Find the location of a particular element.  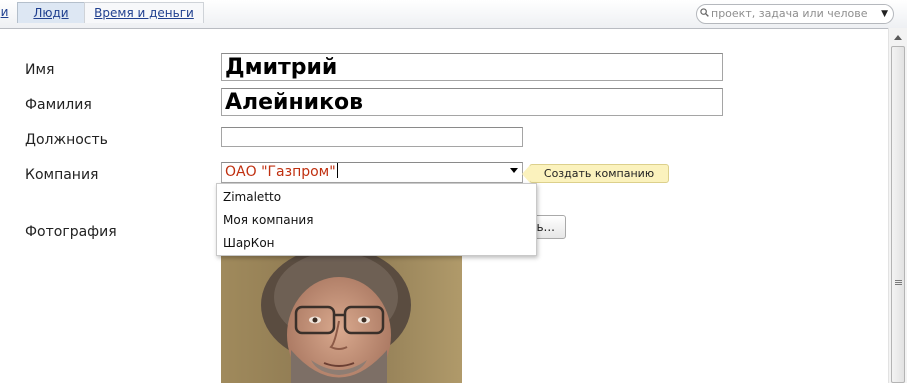

search-placeholder: проект, задача или челове is located at coordinates (789, 13).